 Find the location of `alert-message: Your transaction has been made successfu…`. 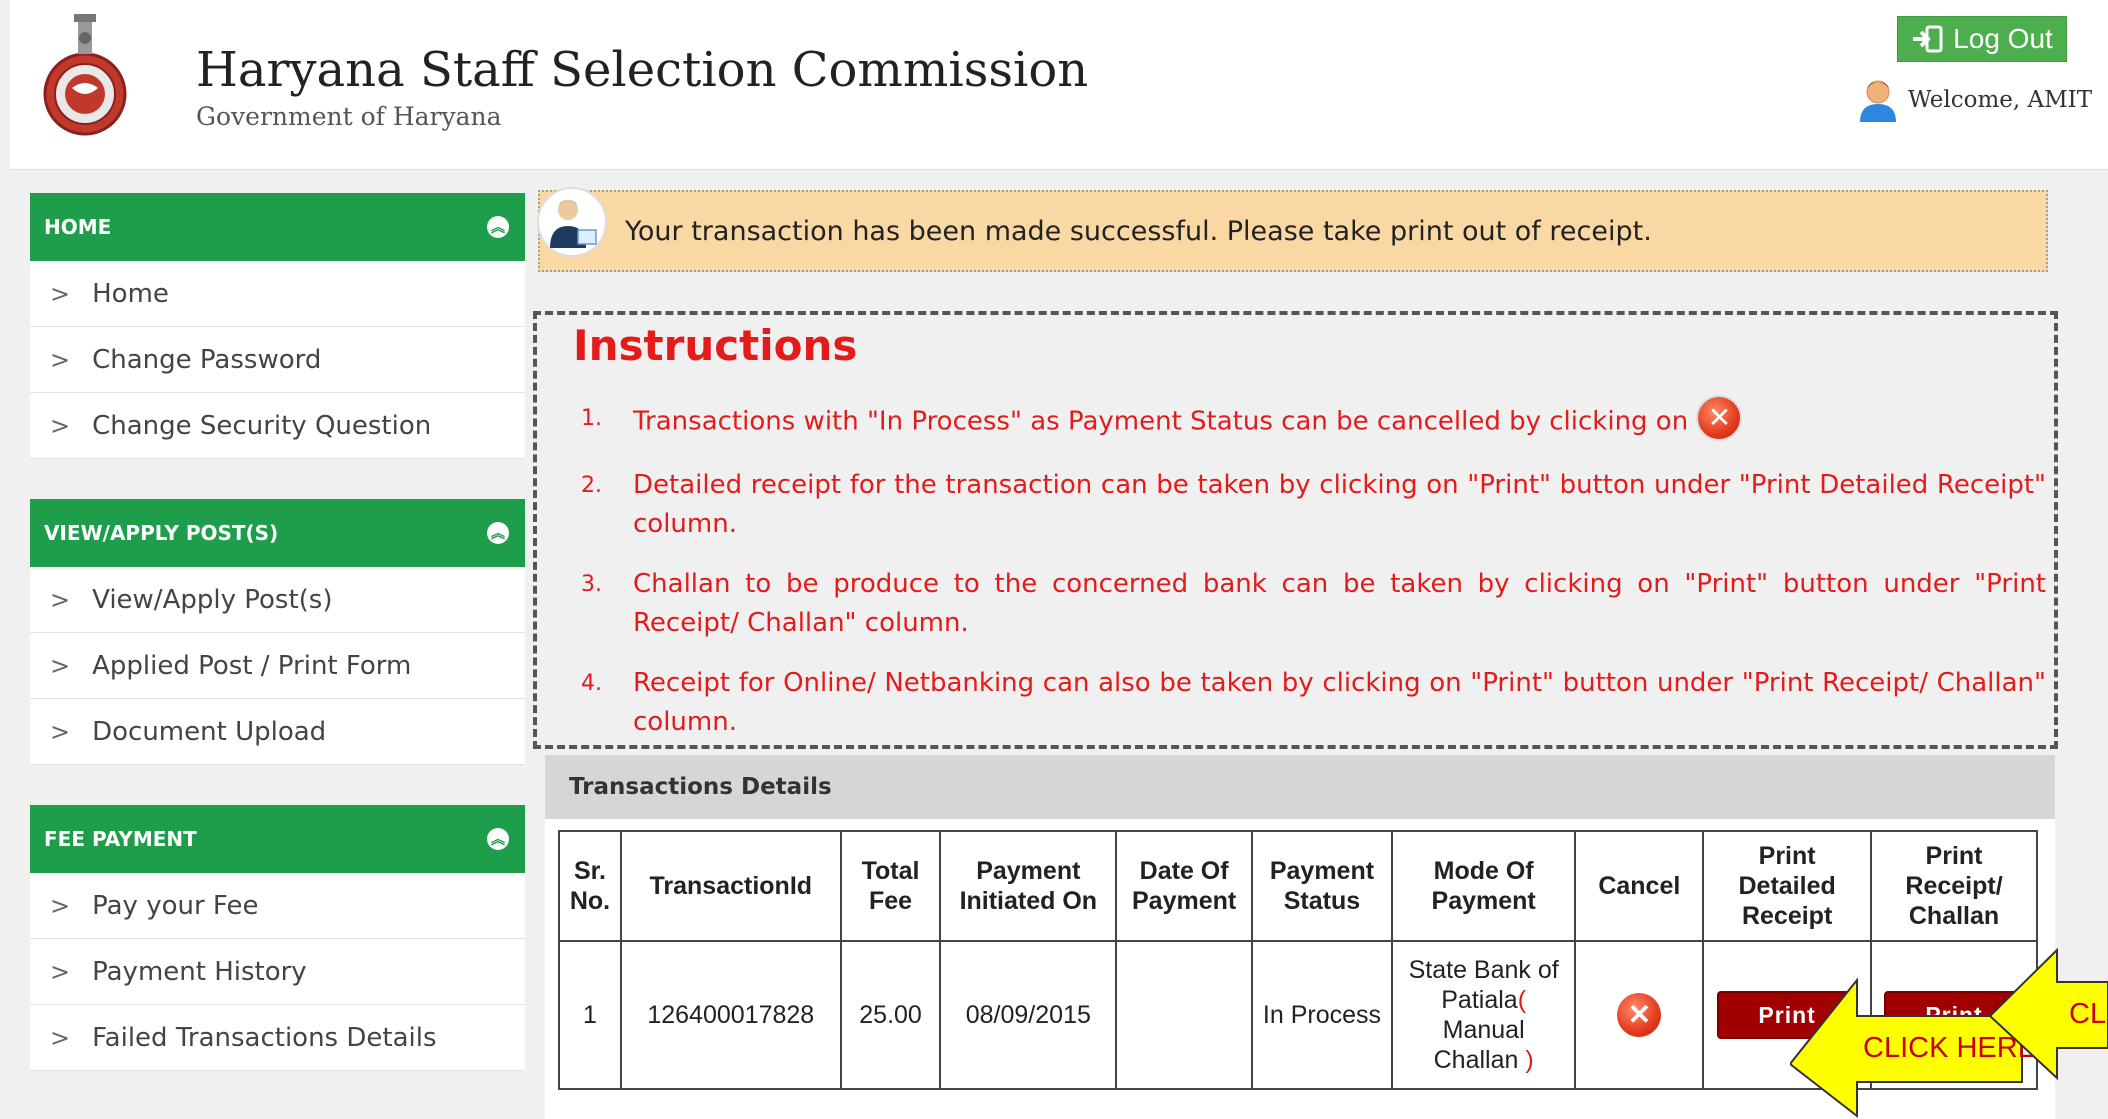

alert-message: Your transaction has been made successfu… is located at coordinates (1138, 231).